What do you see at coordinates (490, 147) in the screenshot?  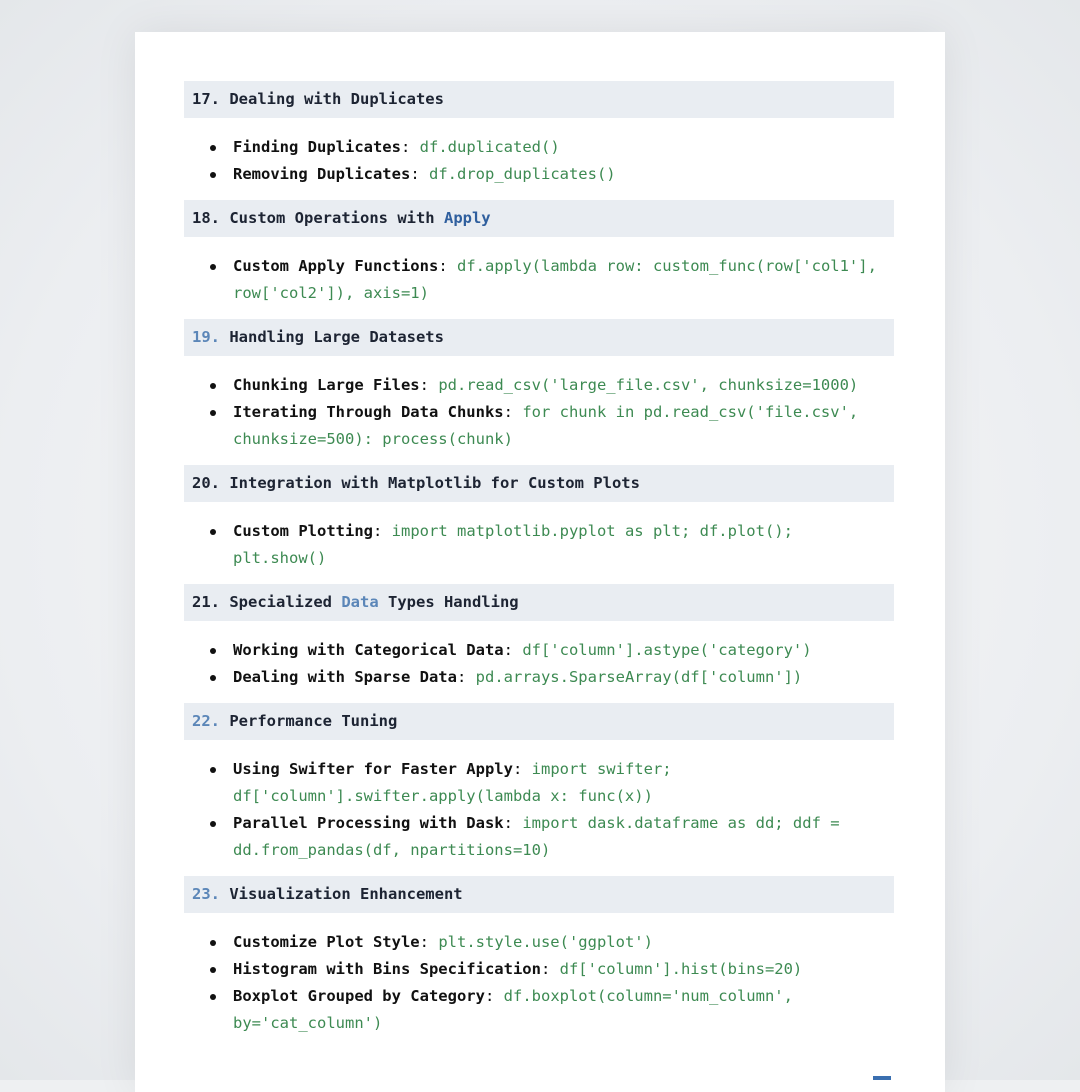 I see `code-snippet: df.duplicated()` at bounding box center [490, 147].